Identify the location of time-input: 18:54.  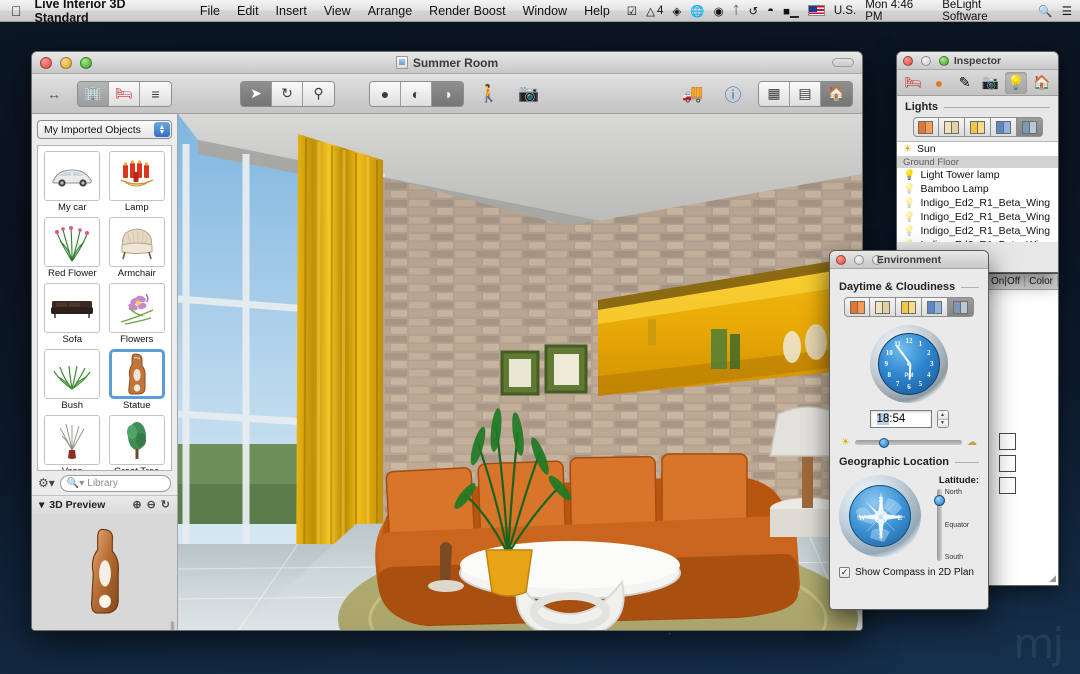
(900, 419).